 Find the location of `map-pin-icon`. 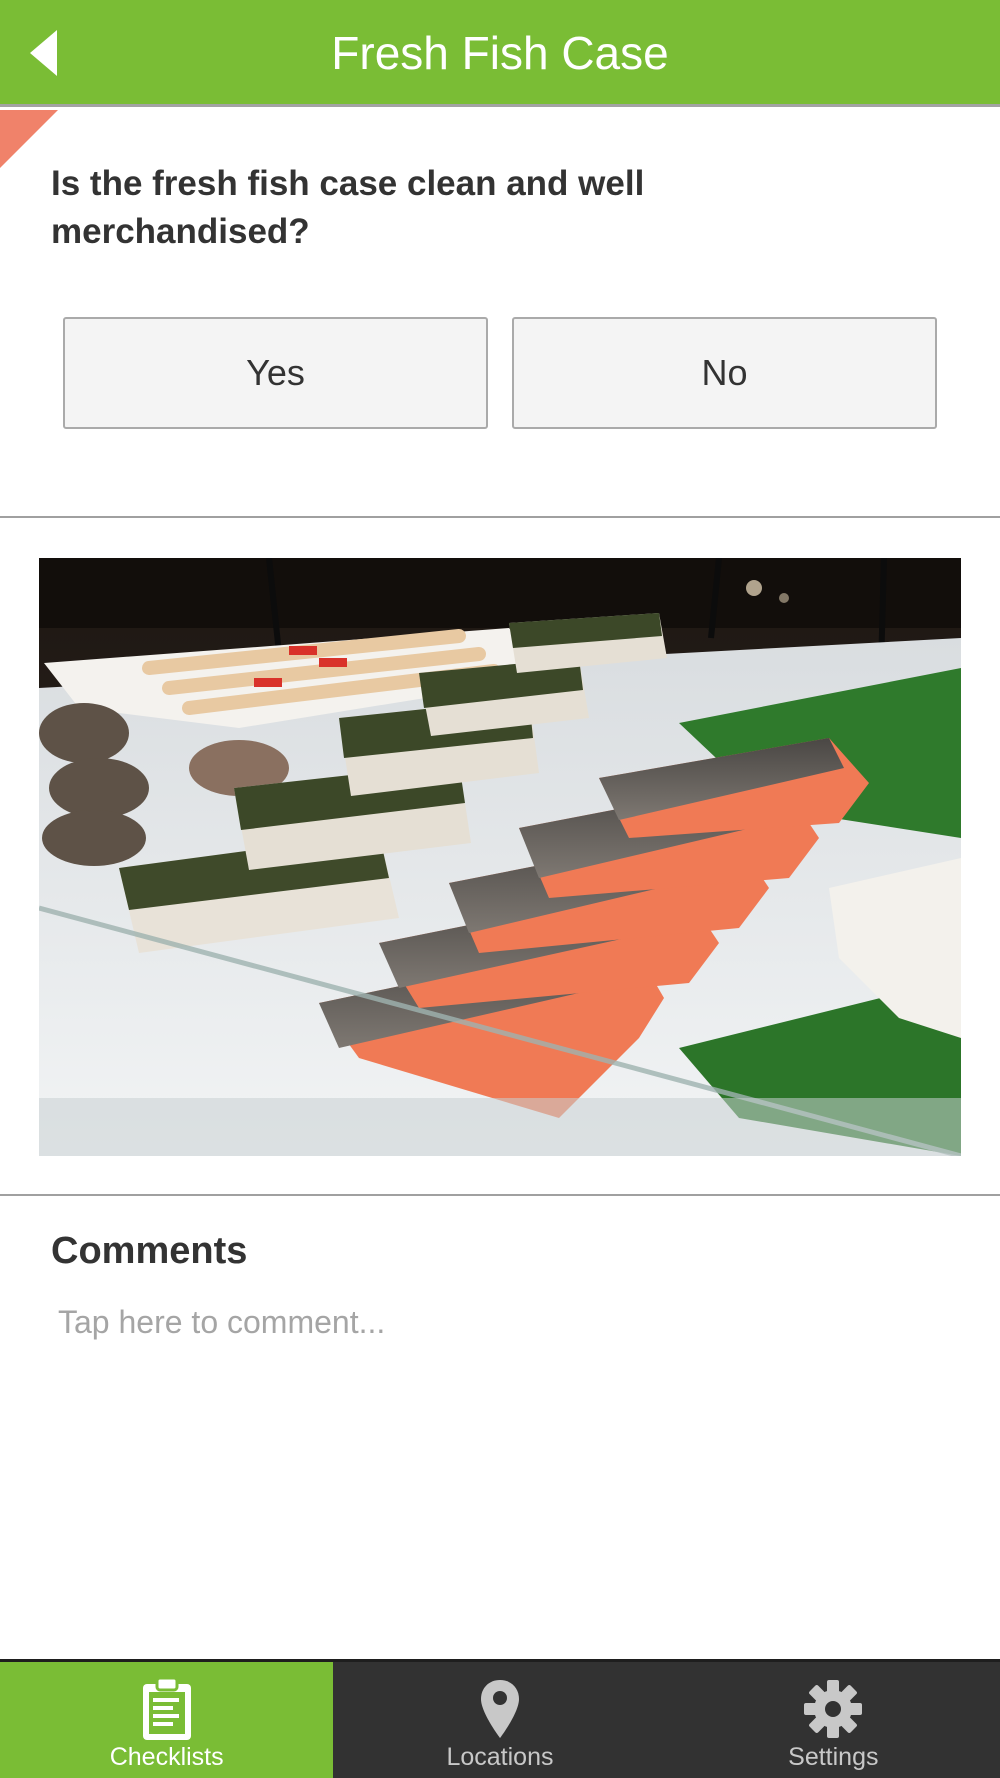

map-pin-icon is located at coordinates (500, 1709).